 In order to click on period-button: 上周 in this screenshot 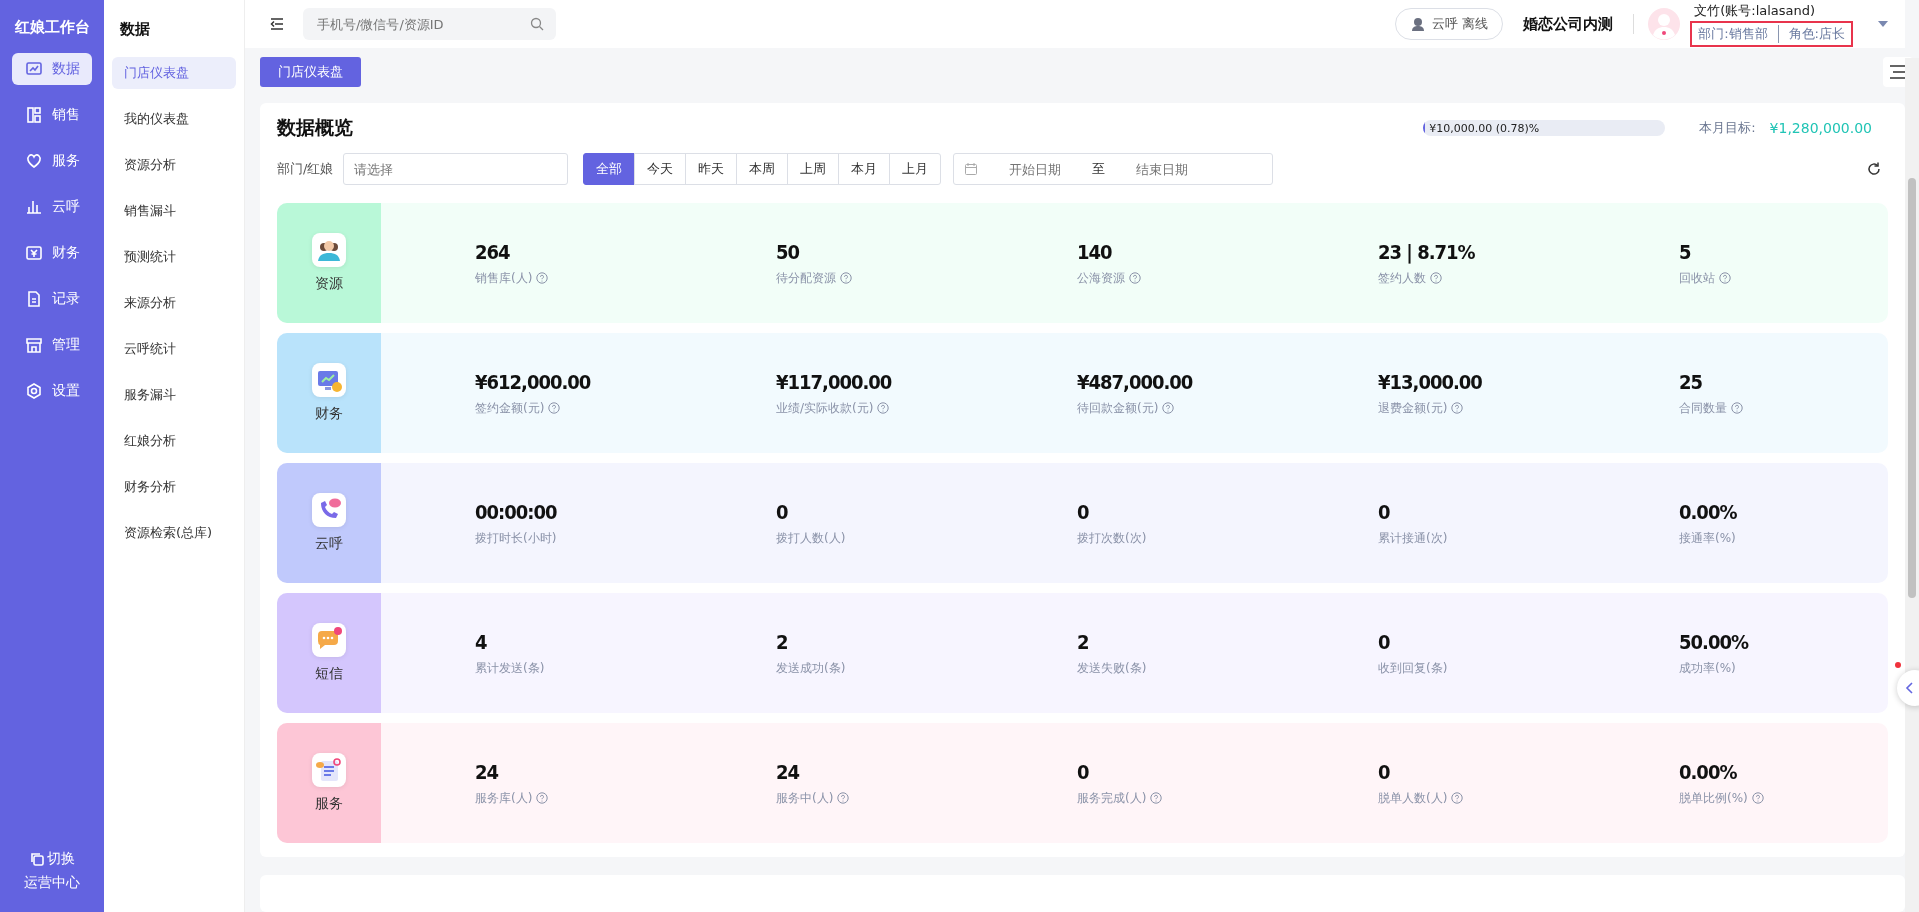, I will do `click(813, 169)`.